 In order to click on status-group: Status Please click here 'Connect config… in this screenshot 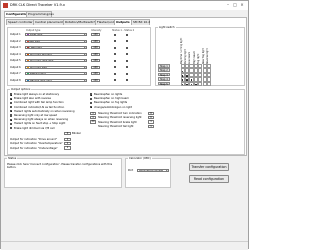, I will do `click(63, 172)`.